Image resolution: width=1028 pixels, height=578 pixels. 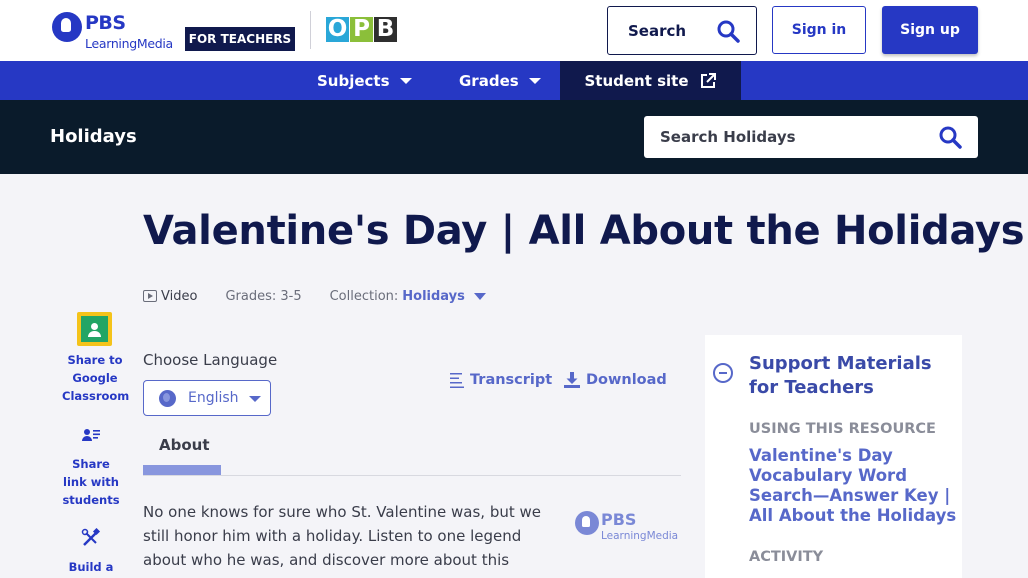 I want to click on opb-logo-b: B, so click(x=385, y=29).